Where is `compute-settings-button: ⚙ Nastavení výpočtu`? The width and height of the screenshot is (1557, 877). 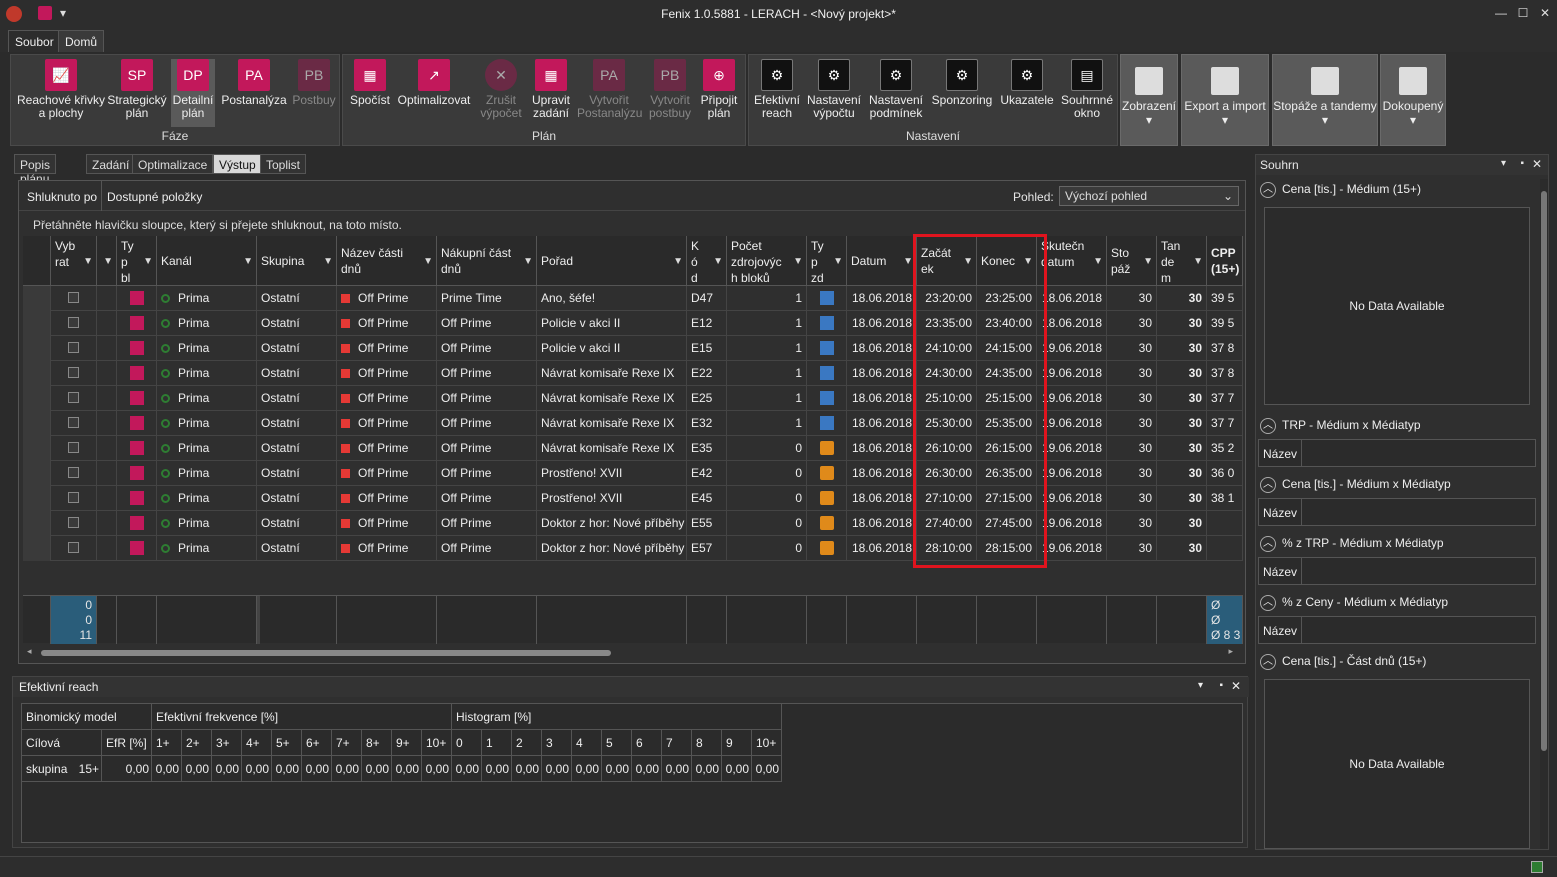 compute-settings-button: ⚙ Nastavení výpočtu is located at coordinates (834, 89).